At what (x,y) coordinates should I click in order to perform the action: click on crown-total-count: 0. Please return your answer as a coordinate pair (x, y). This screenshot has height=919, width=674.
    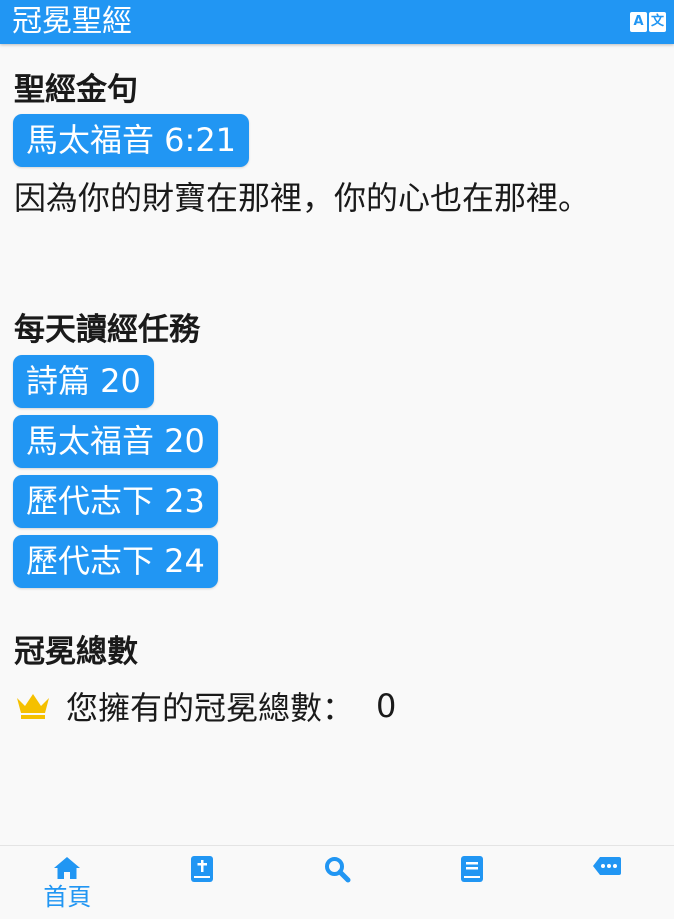
    Looking at the image, I should click on (386, 706).